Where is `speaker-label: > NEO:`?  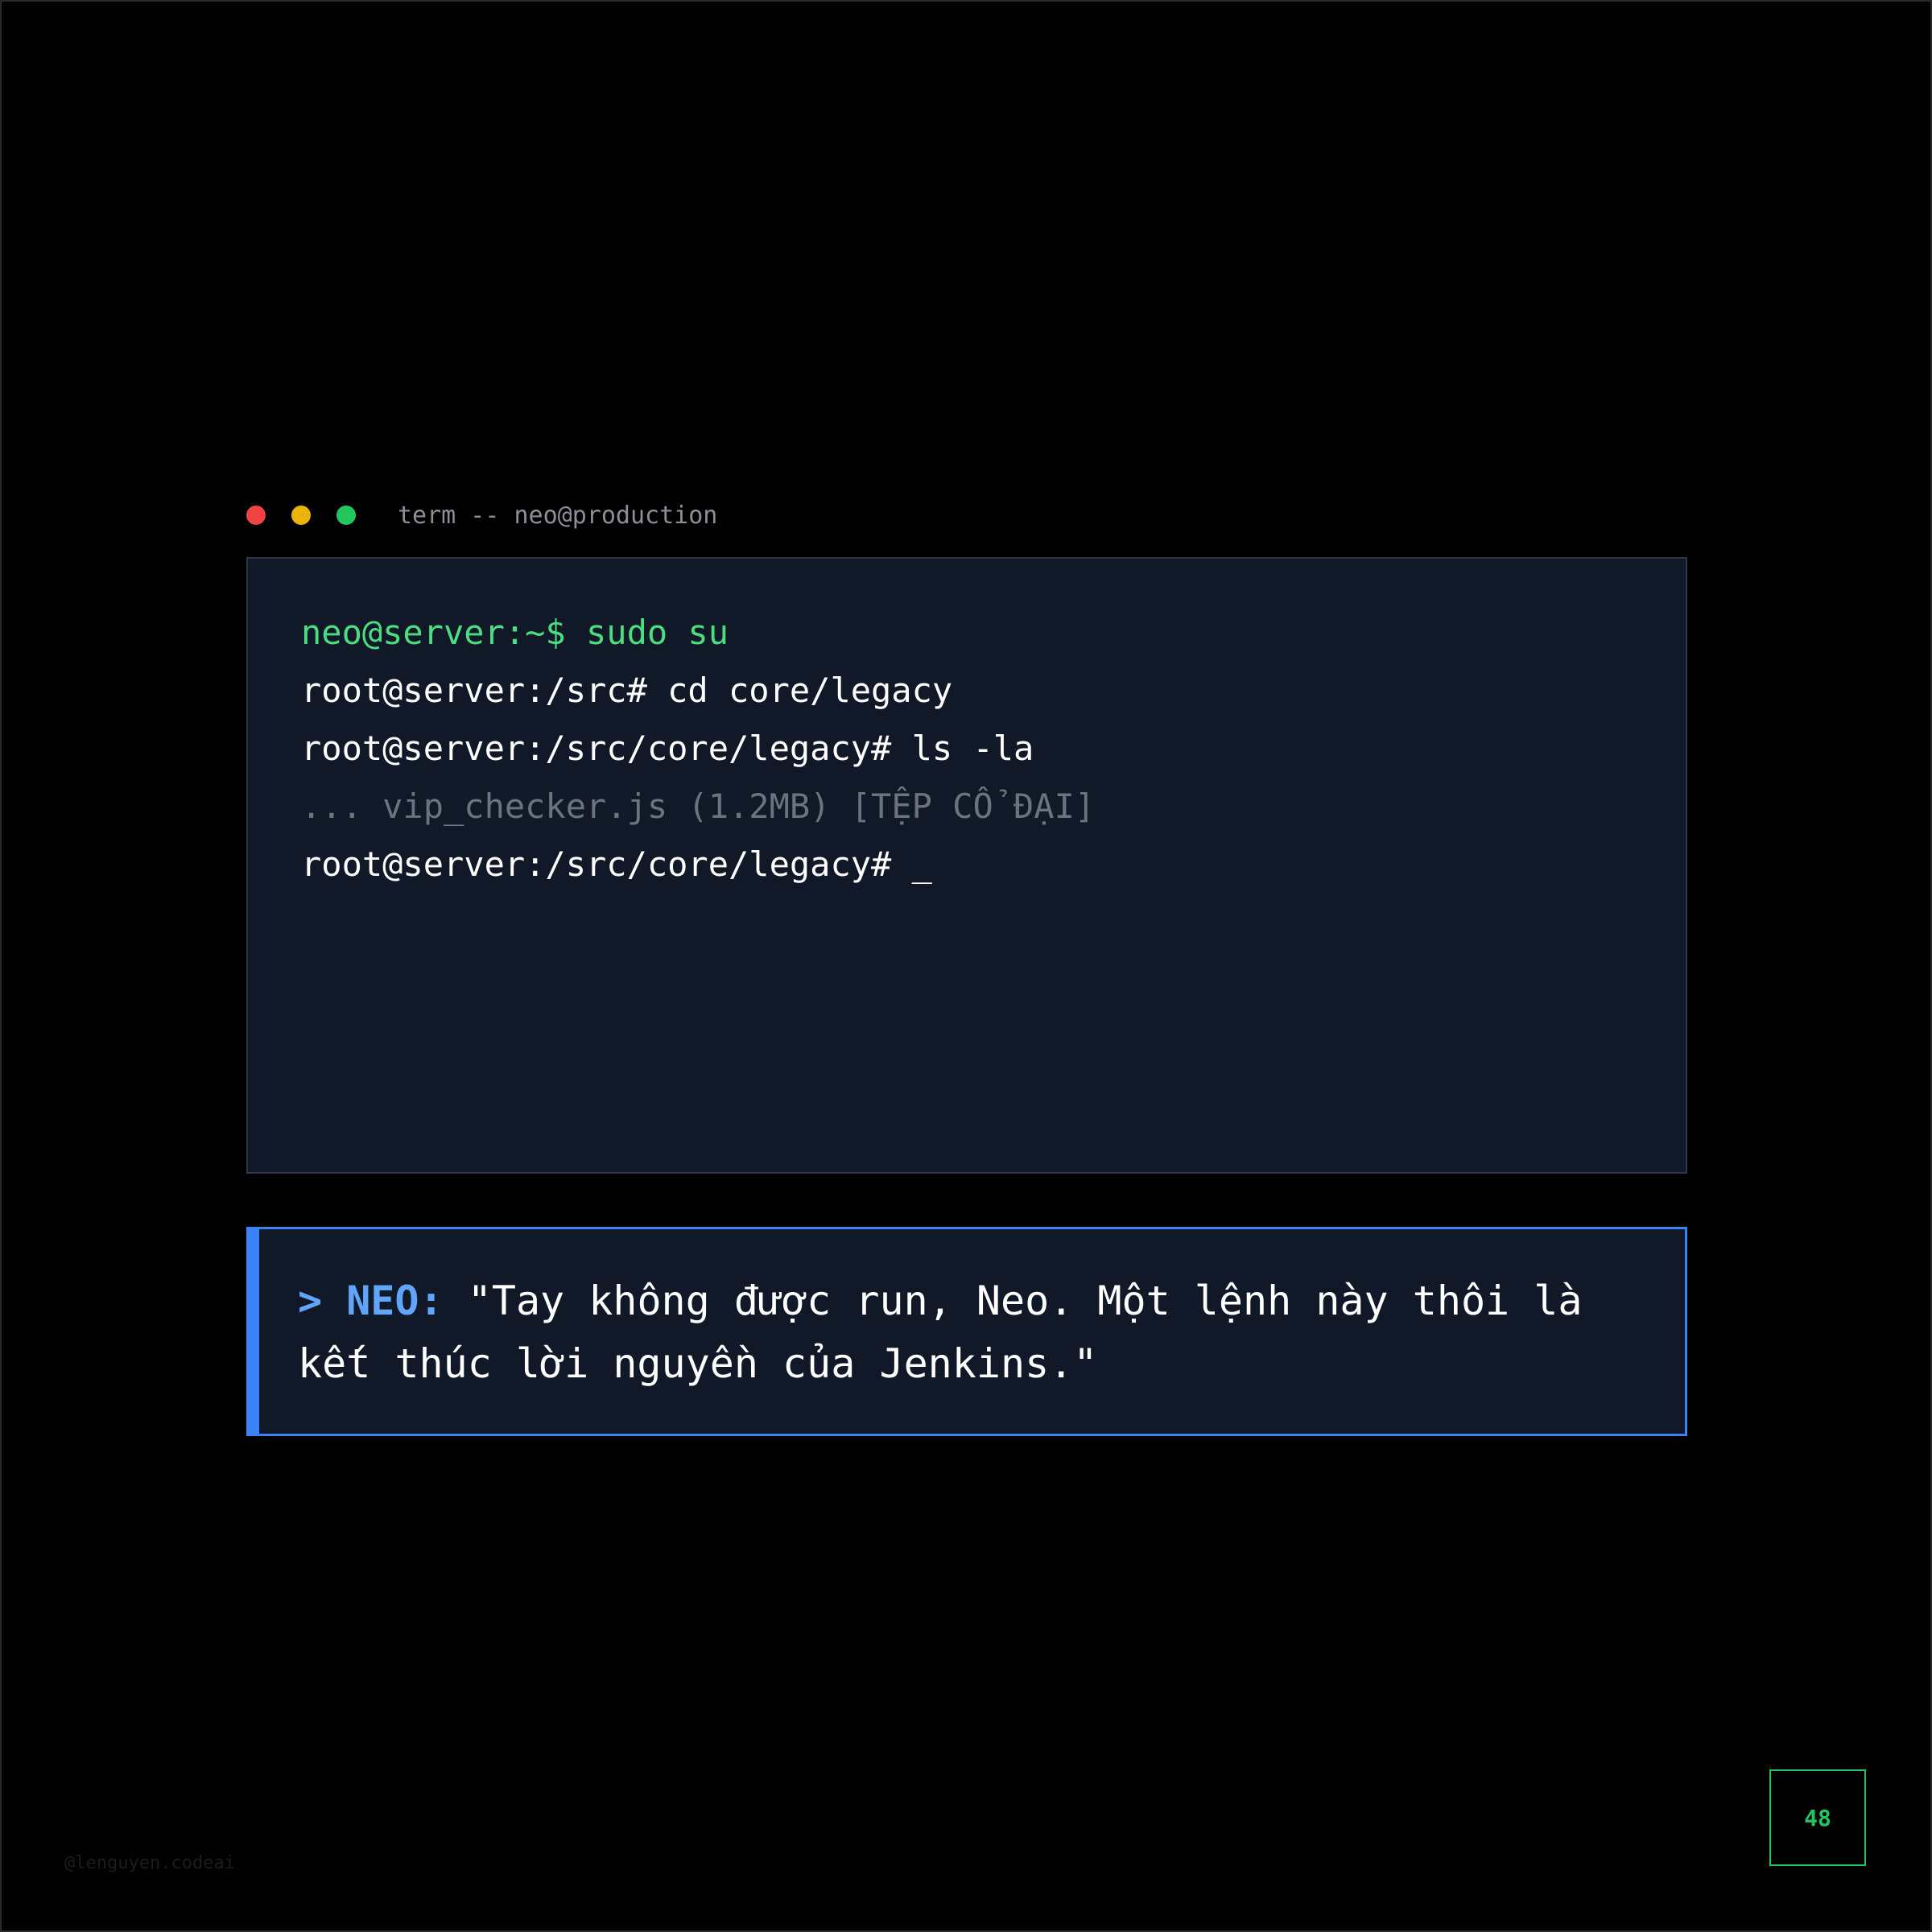 speaker-label: > NEO: is located at coordinates (371, 1301).